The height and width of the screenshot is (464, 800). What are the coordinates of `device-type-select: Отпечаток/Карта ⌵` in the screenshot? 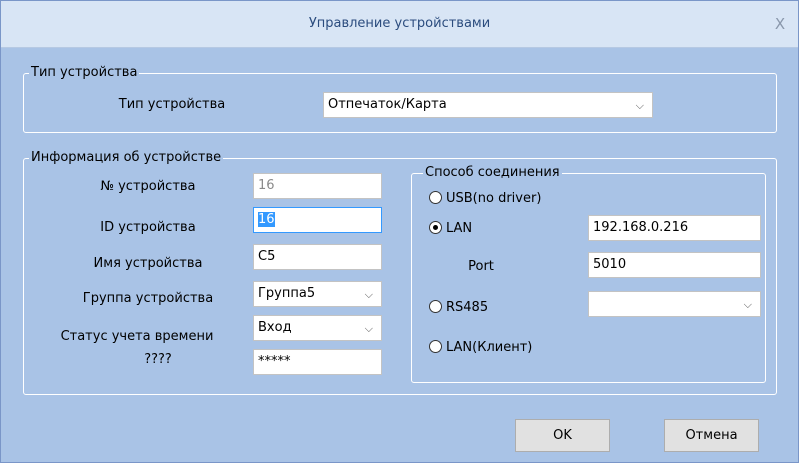 It's located at (488, 105).